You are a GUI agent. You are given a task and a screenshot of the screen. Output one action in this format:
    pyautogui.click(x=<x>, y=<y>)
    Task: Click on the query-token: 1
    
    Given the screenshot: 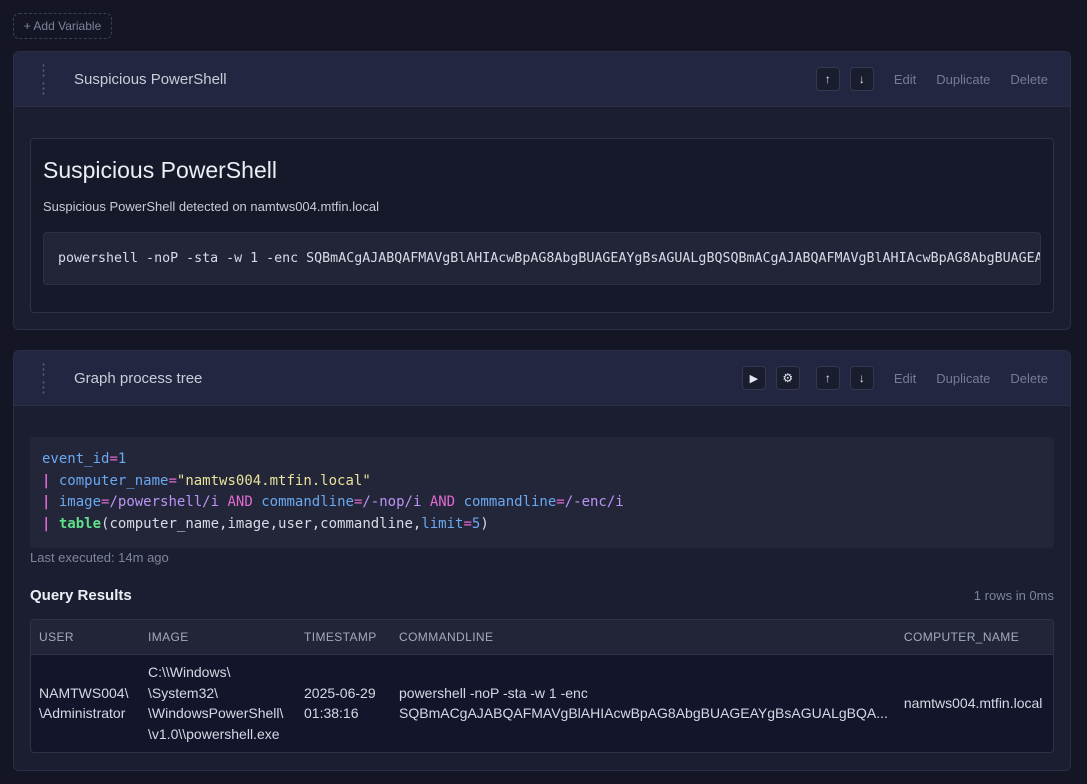 What is the action you would take?
    pyautogui.click(x=122, y=459)
    